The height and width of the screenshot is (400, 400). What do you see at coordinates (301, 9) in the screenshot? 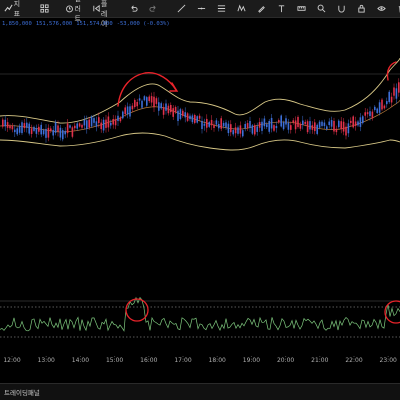
I see `measure-tool` at bounding box center [301, 9].